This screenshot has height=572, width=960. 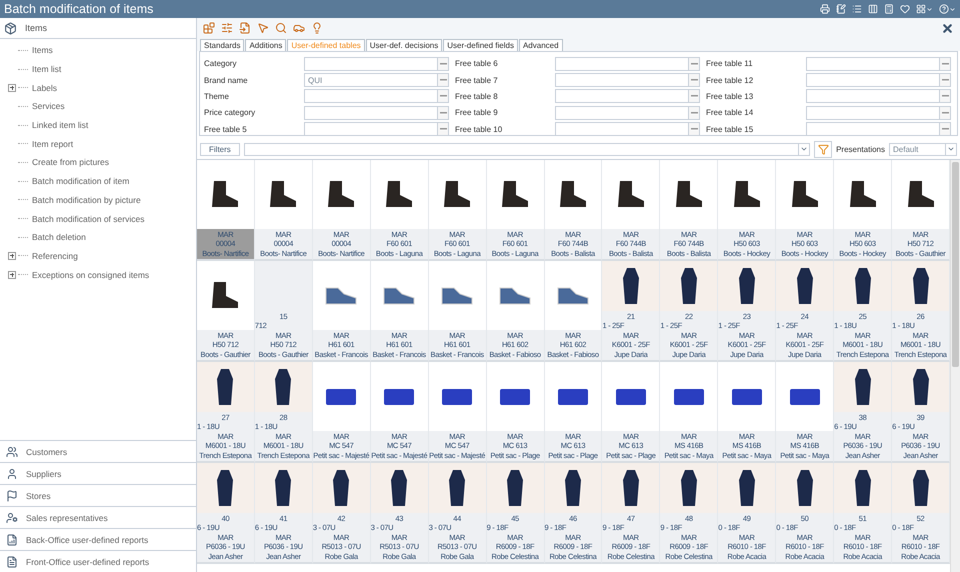 I want to click on sidebar-item: Item list, so click(x=47, y=69).